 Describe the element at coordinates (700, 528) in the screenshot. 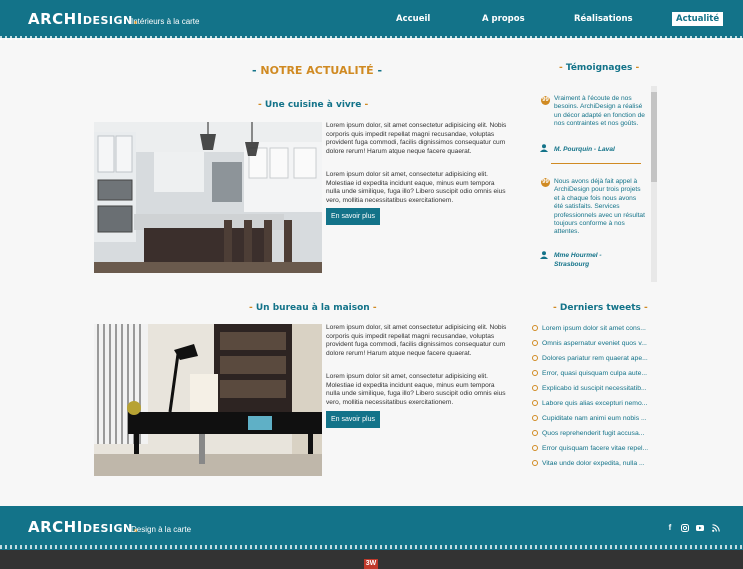

I see `youtube-icon` at that location.